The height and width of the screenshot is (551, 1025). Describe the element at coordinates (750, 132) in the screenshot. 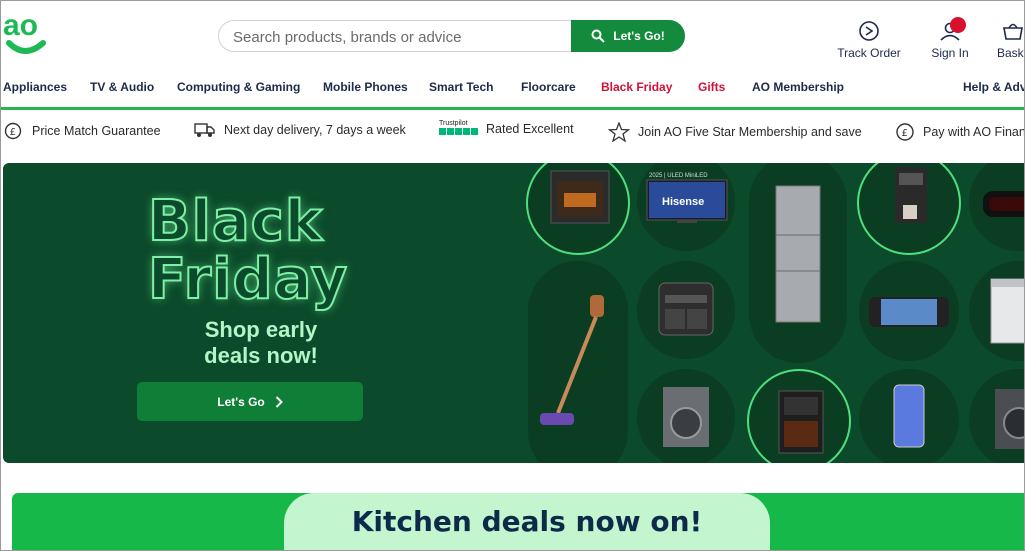

I see `usp-membership-label: Join AO Five Star Membership and save` at that location.